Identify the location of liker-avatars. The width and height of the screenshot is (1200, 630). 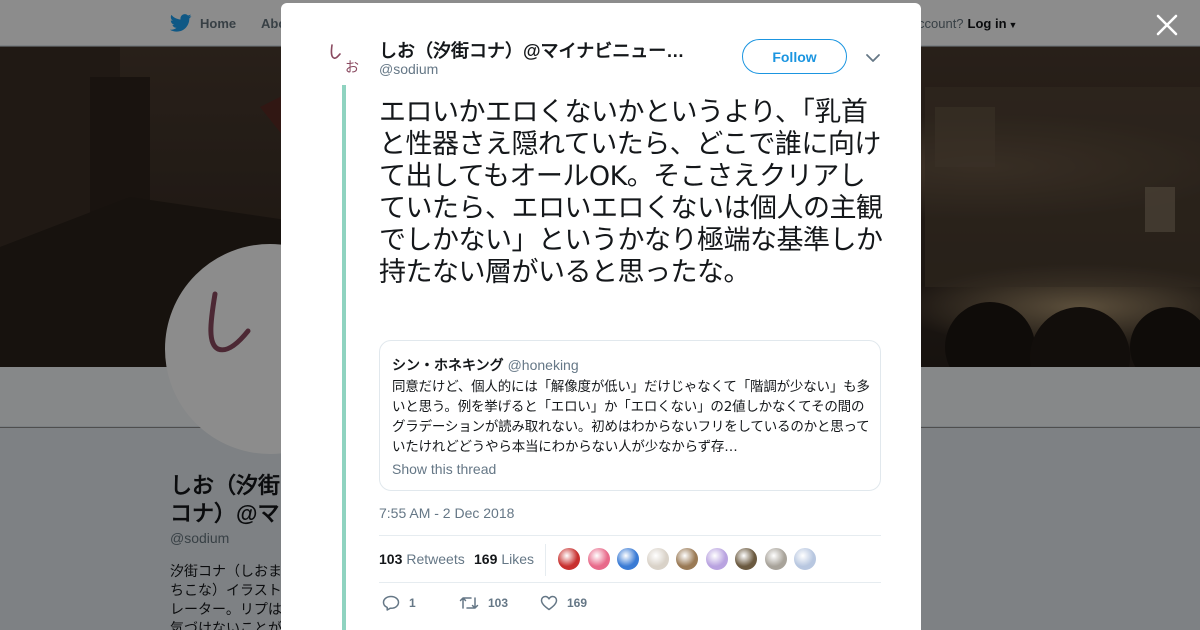
(687, 559).